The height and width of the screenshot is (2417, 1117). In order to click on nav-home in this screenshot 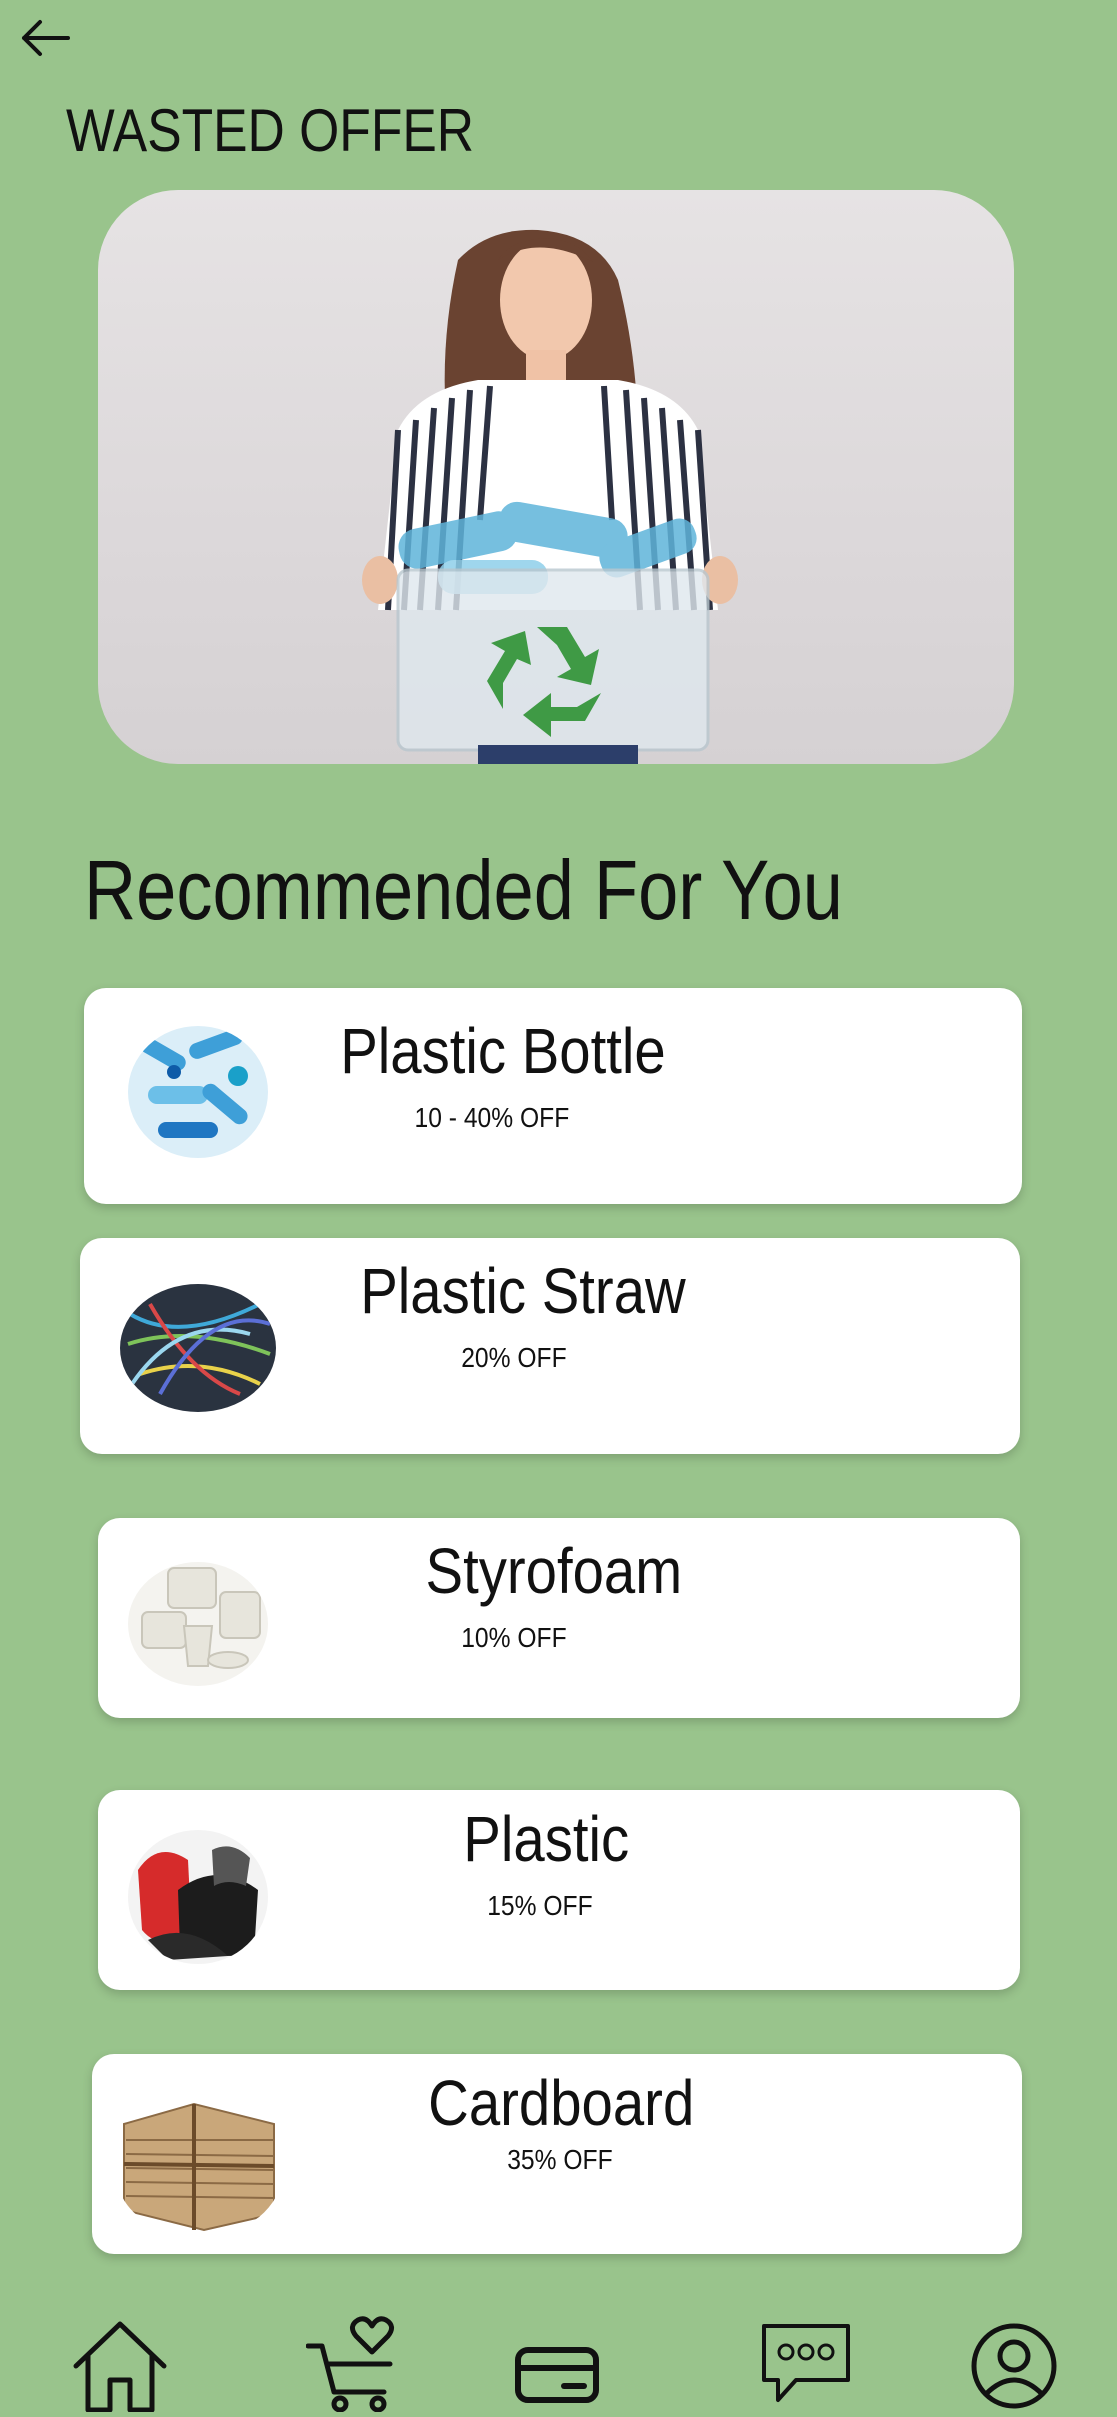, I will do `click(120, 2364)`.